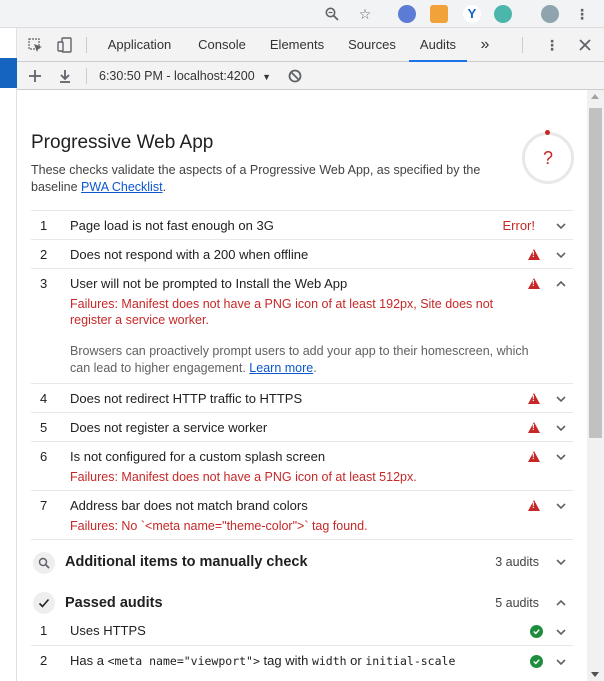 Image resolution: width=604 pixels, height=681 pixels. What do you see at coordinates (302, 426) in the screenshot?
I see `audit-row: 5 Does not register a service worker` at bounding box center [302, 426].